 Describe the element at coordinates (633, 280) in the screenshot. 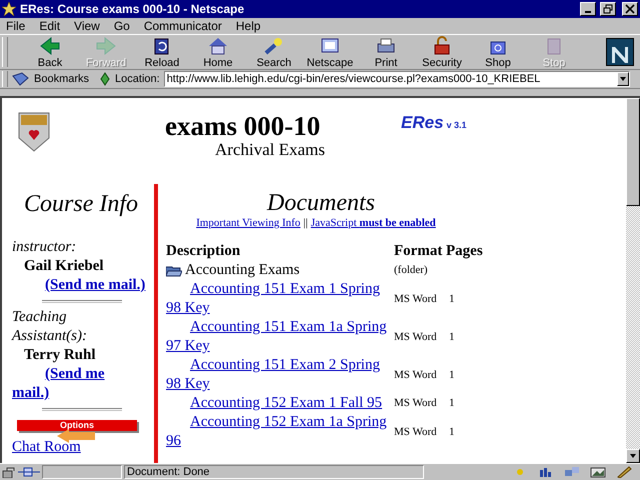

I see `scrollbar` at that location.